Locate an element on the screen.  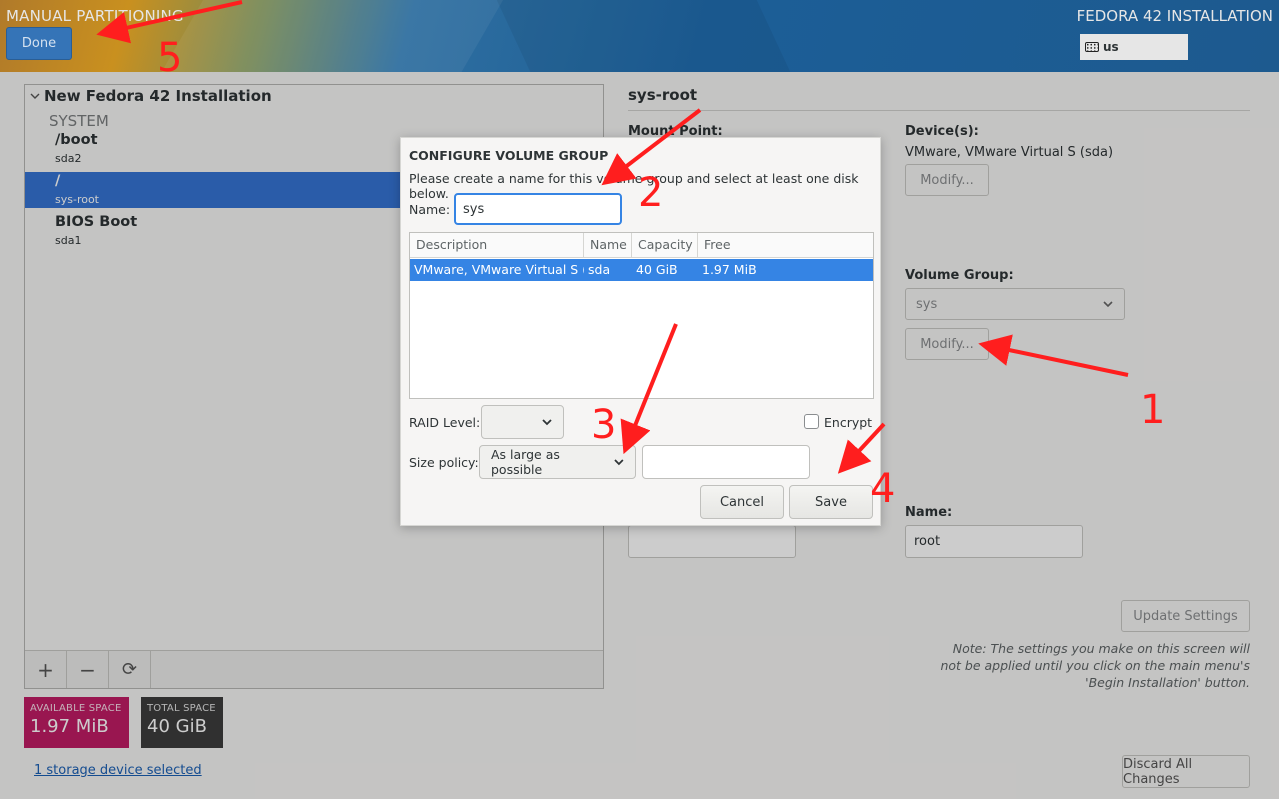
vg-name-input is located at coordinates (538, 209).